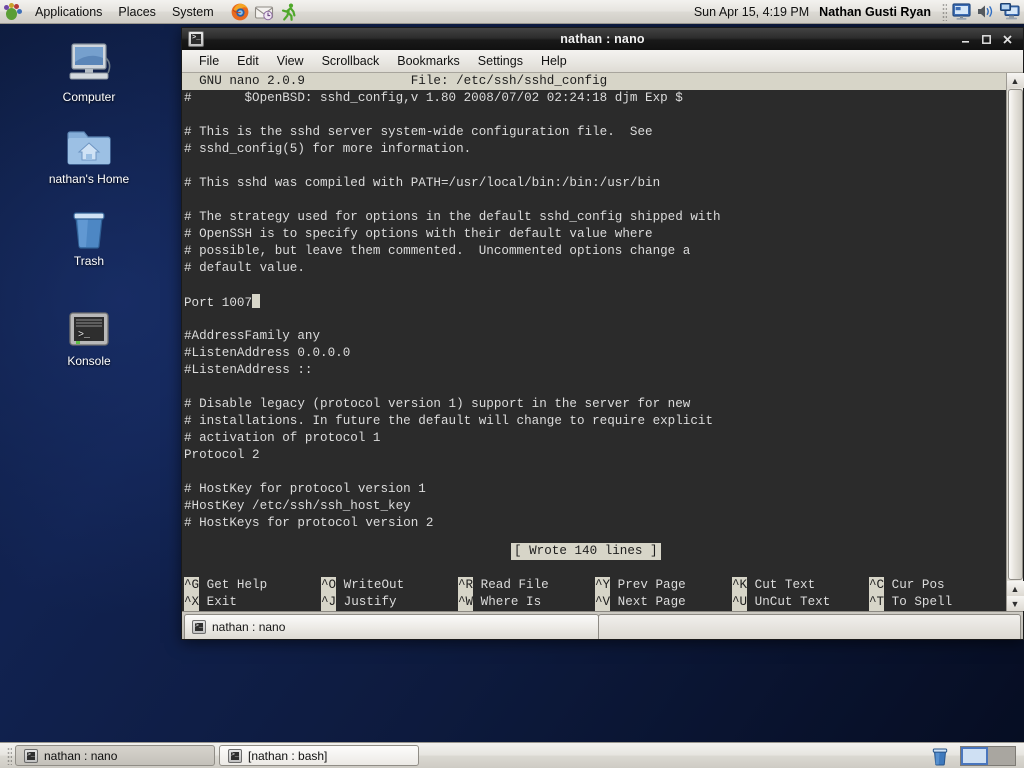 The height and width of the screenshot is (769, 1024). What do you see at coordinates (594, 149) in the screenshot?
I see `nano-line: # sshd_config(5) for more information.` at bounding box center [594, 149].